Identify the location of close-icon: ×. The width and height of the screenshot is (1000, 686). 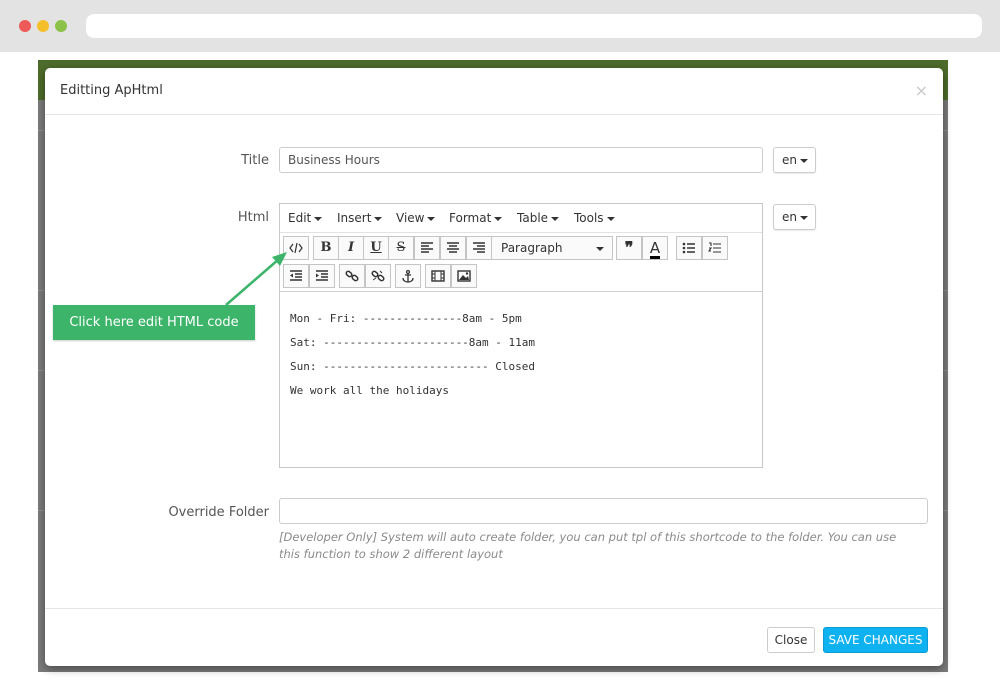
(921, 90).